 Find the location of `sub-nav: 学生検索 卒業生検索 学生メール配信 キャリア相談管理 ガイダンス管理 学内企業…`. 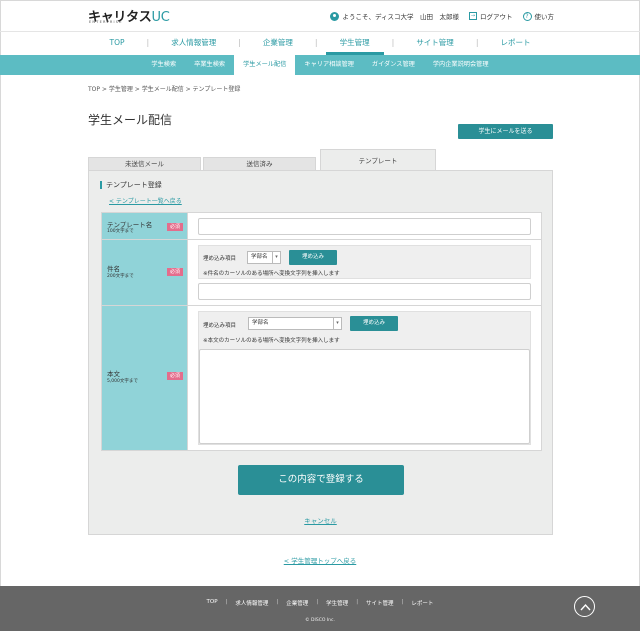

sub-nav: 学生検索 卒業生検索 学生メール配信 キャリア相談管理 ガイダンス管理 学内企業… is located at coordinates (320, 65).